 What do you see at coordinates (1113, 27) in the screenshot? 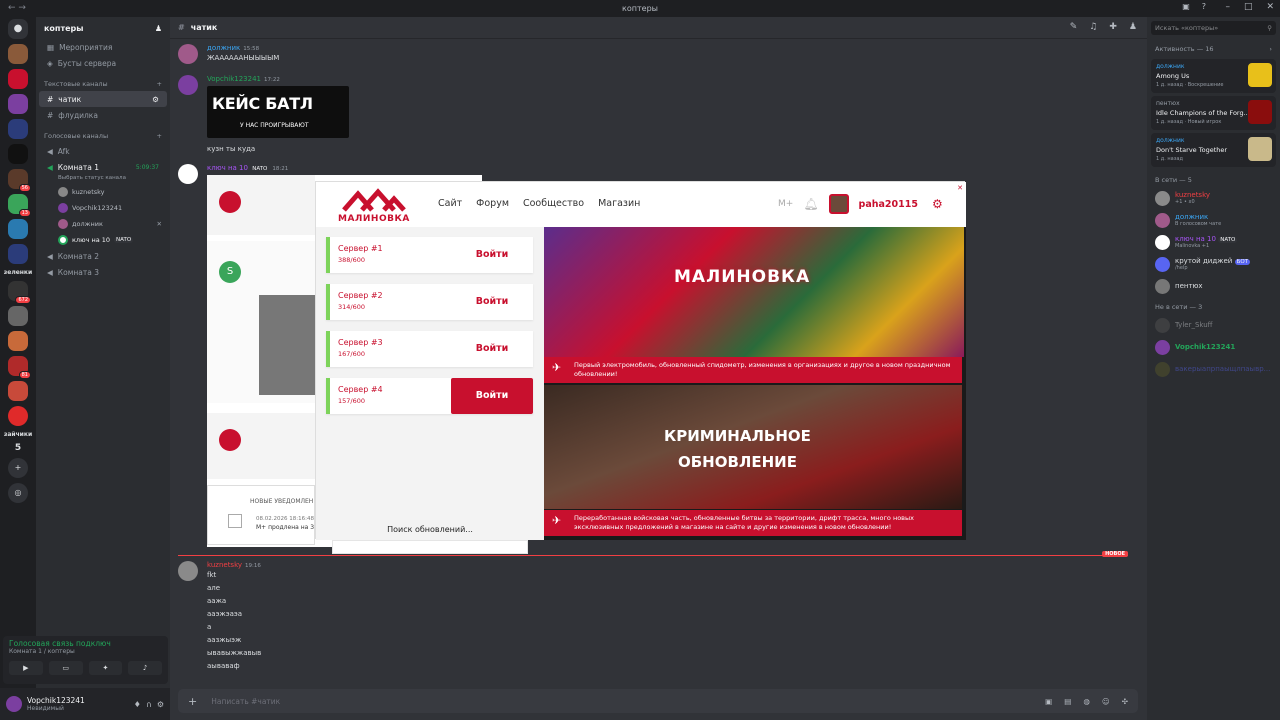
I see `pin-icon: ✚` at bounding box center [1113, 27].